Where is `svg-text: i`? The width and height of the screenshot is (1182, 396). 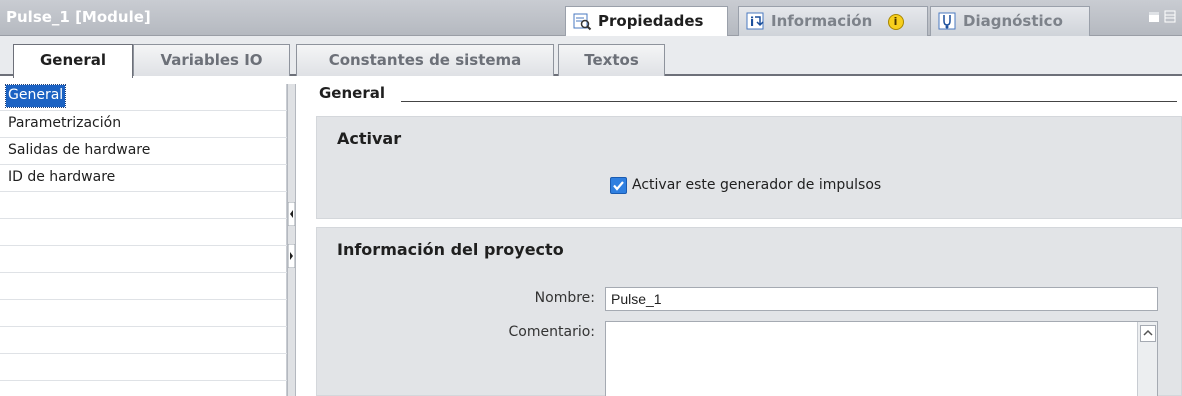 svg-text: i is located at coordinates (752, 22).